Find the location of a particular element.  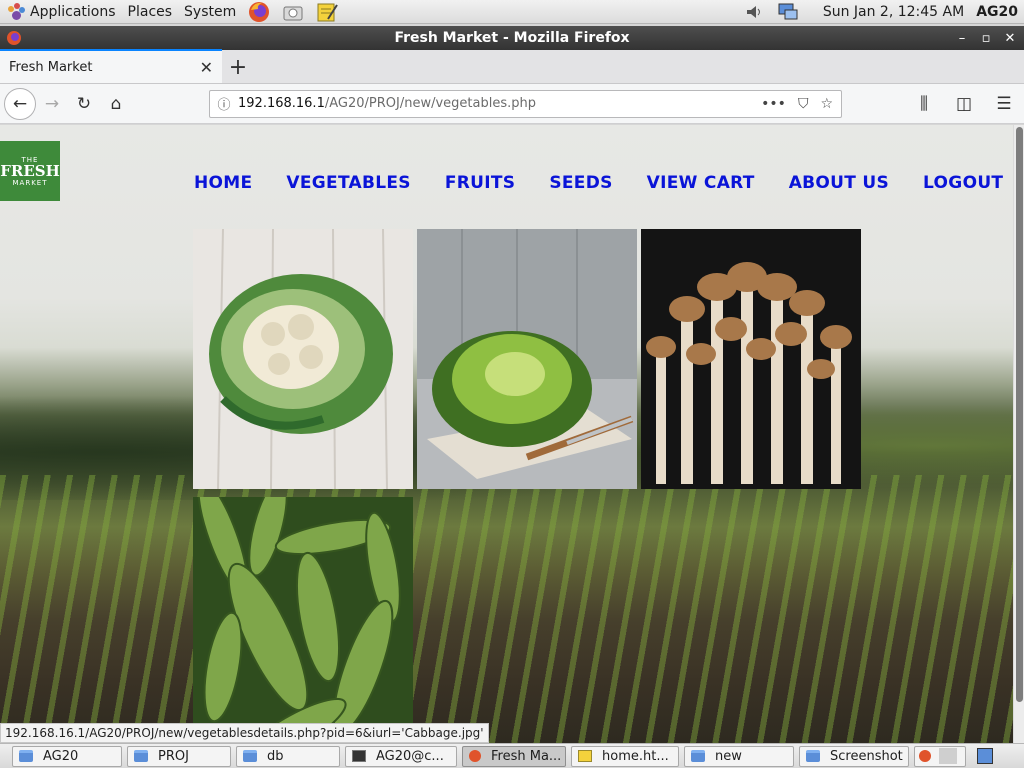

mushrooms-image is located at coordinates (751, 359).